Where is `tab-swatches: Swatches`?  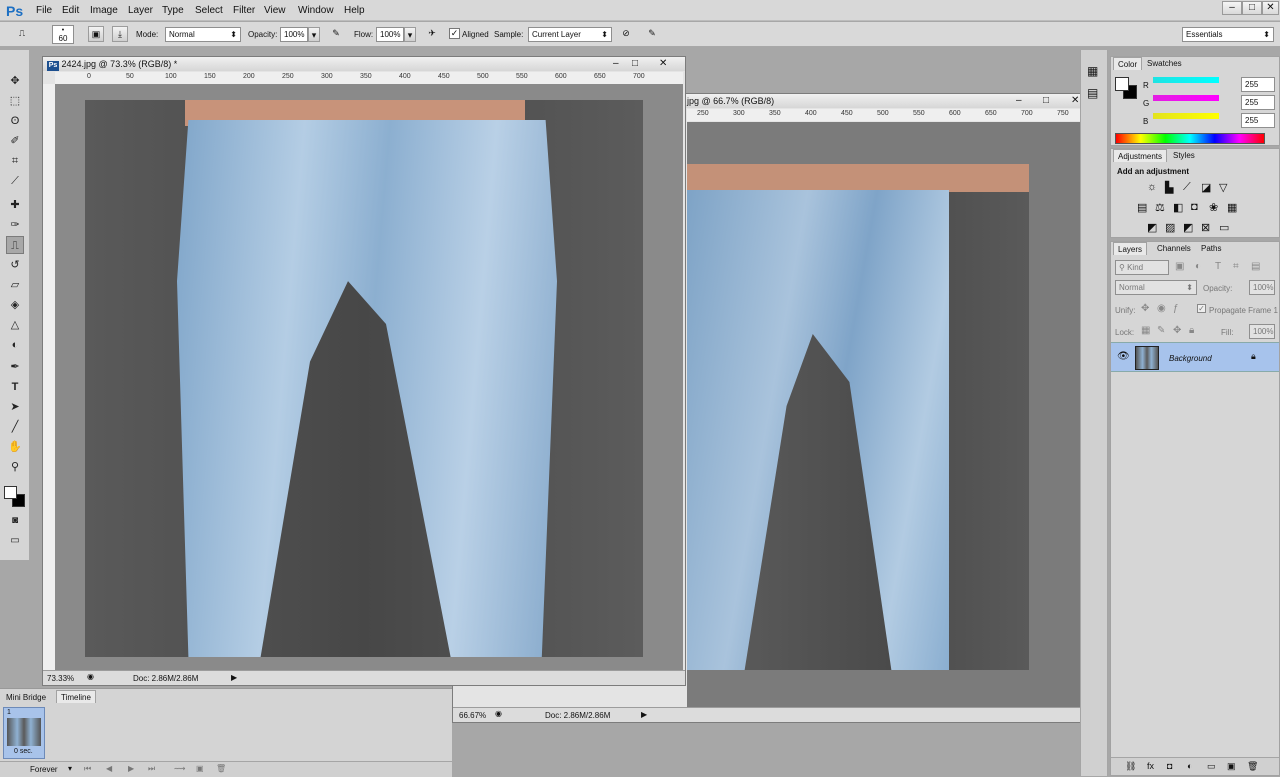 tab-swatches: Swatches is located at coordinates (1164, 63).